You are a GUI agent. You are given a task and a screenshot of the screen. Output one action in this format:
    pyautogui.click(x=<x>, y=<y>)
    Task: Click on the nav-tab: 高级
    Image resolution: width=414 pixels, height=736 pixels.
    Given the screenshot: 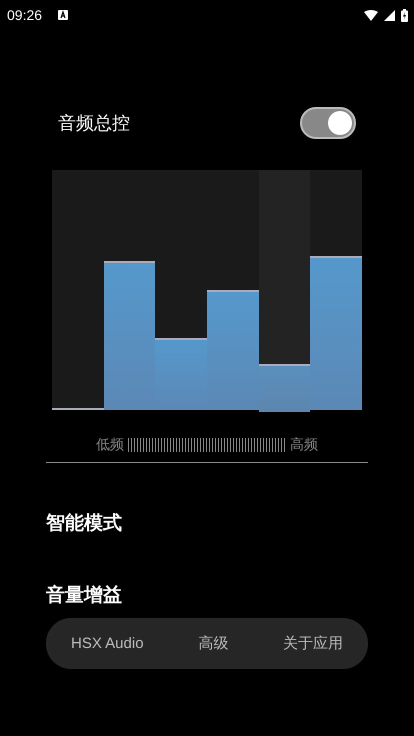 What is the action you would take?
    pyautogui.click(x=213, y=643)
    